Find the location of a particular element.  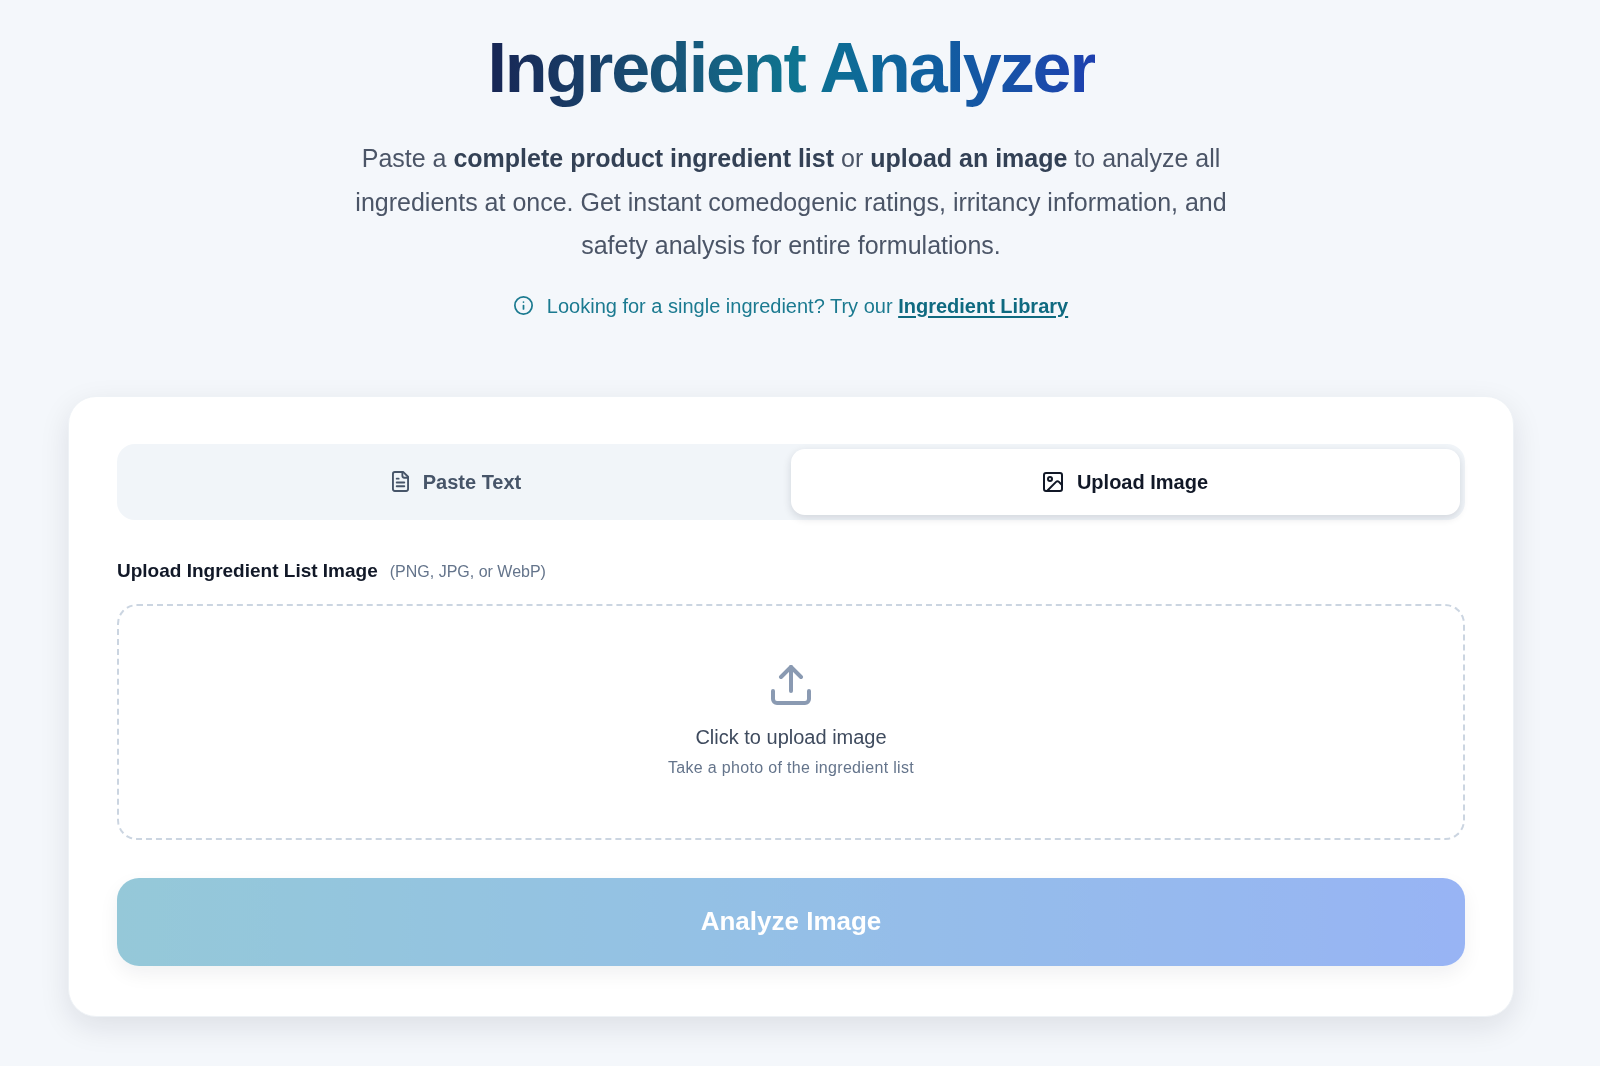

upload-subprompt: Take a photo of the ingredient list is located at coordinates (791, 767).